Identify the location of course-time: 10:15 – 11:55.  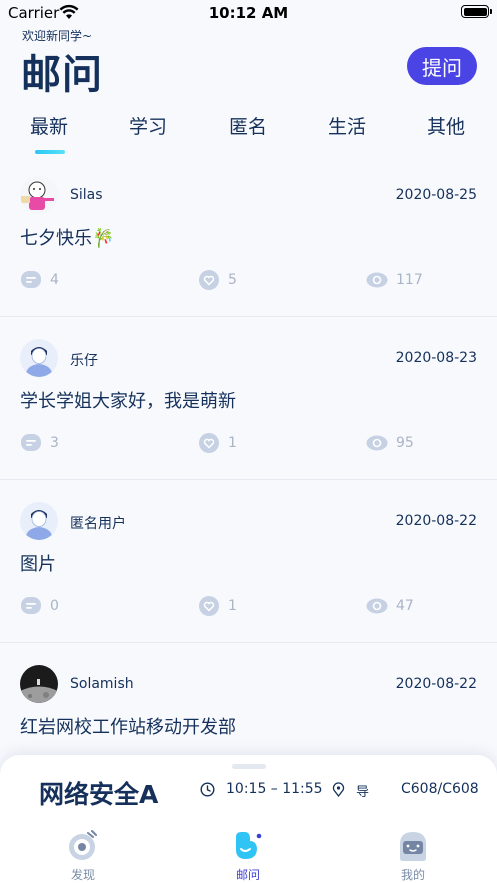
(274, 789).